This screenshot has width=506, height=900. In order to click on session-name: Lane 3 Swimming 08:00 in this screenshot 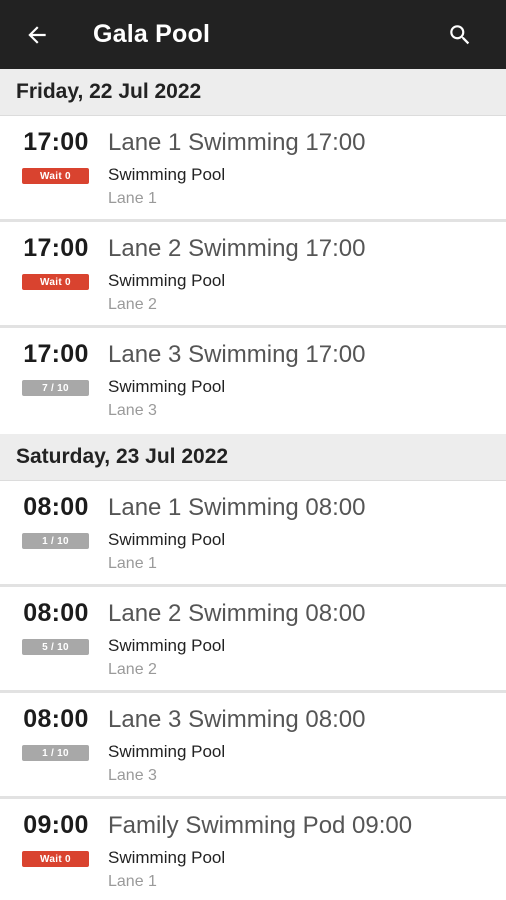, I will do `click(237, 719)`.